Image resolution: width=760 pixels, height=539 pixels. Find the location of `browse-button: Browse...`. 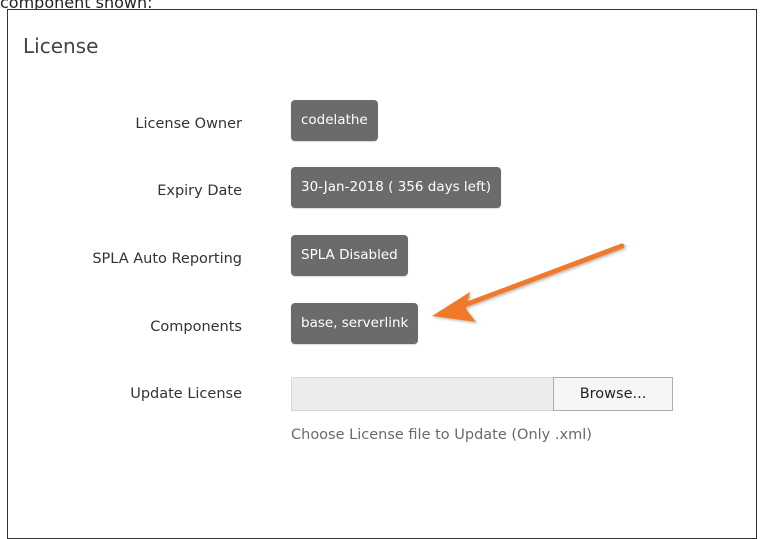

browse-button: Browse... is located at coordinates (613, 394).